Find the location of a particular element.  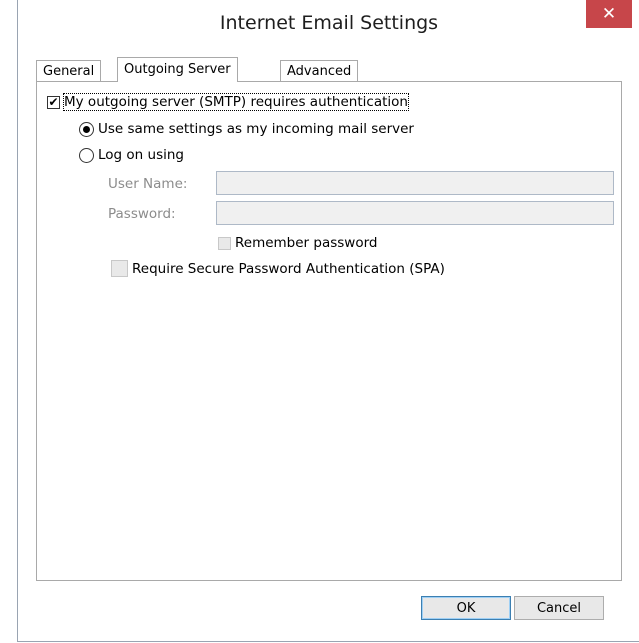

use-same-settings-radio is located at coordinates (86, 129).